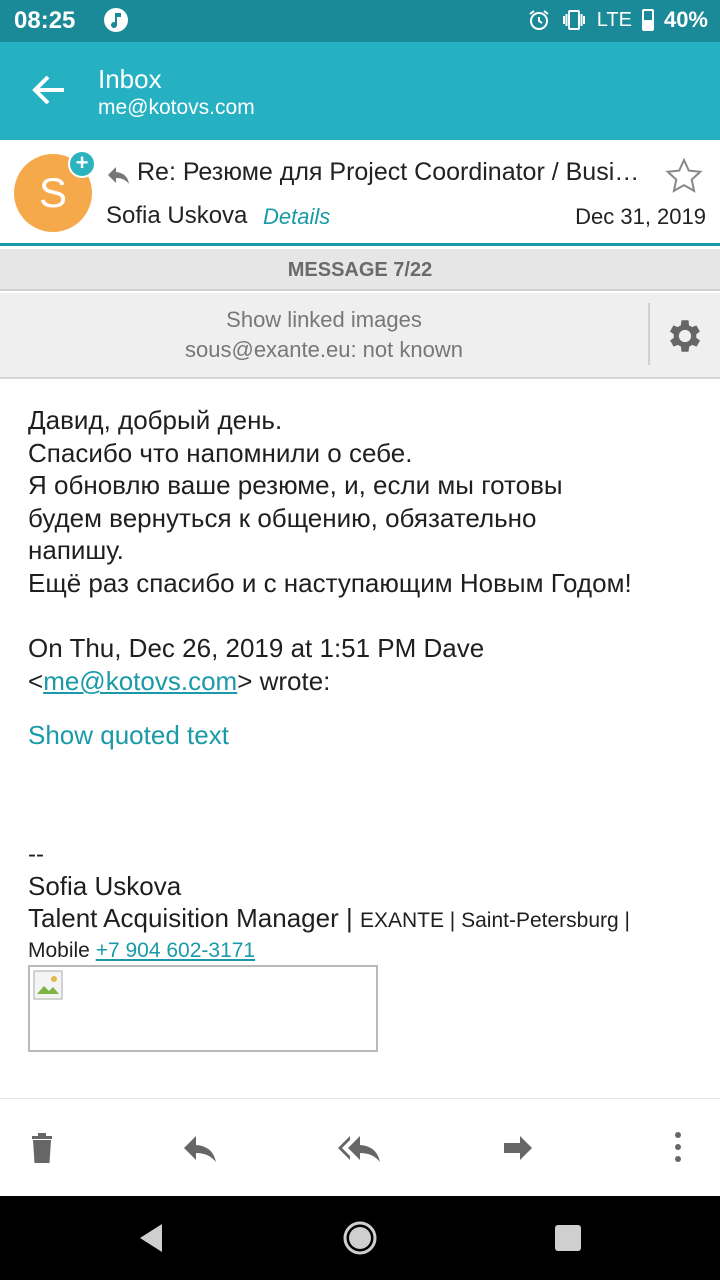  I want to click on broken-image-icon, so click(48, 985).